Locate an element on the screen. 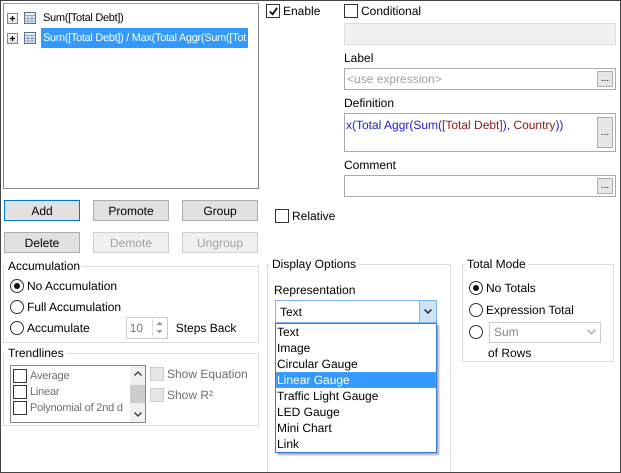 This screenshot has height=473, width=621. checkbox-label: Relative is located at coordinates (314, 216).